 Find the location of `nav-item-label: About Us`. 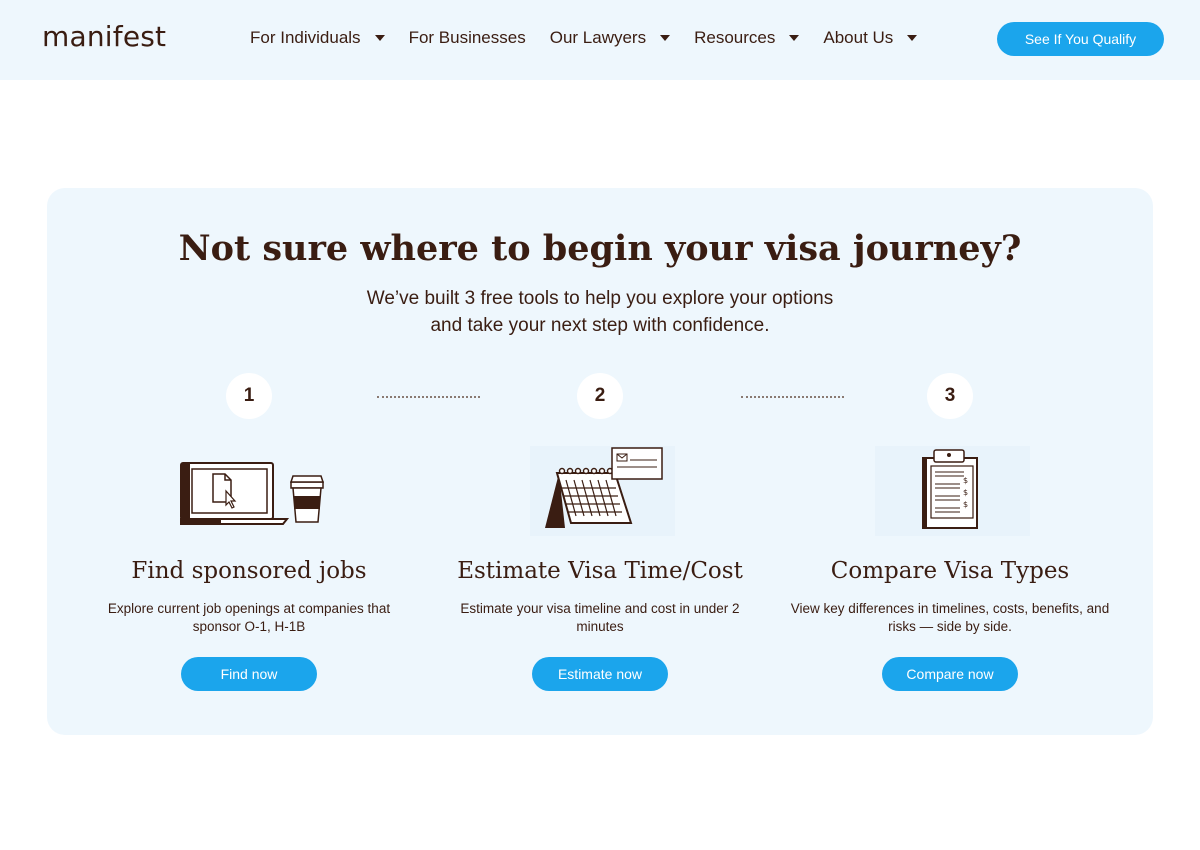

nav-item-label: About Us is located at coordinates (858, 37).